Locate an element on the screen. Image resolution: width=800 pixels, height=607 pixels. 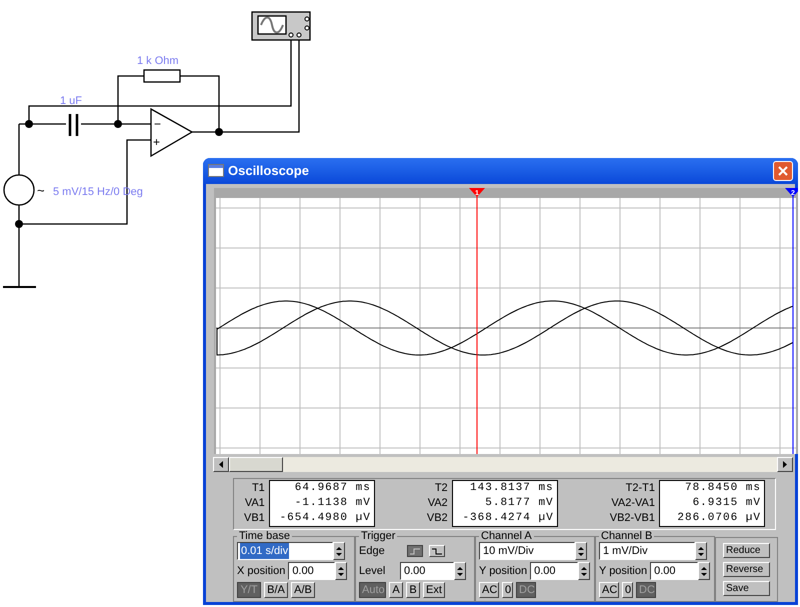
window-icon is located at coordinates (216, 171).